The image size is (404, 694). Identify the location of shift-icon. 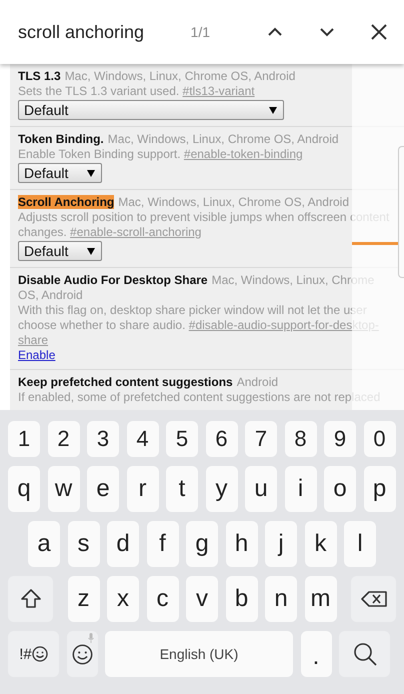
(31, 599).